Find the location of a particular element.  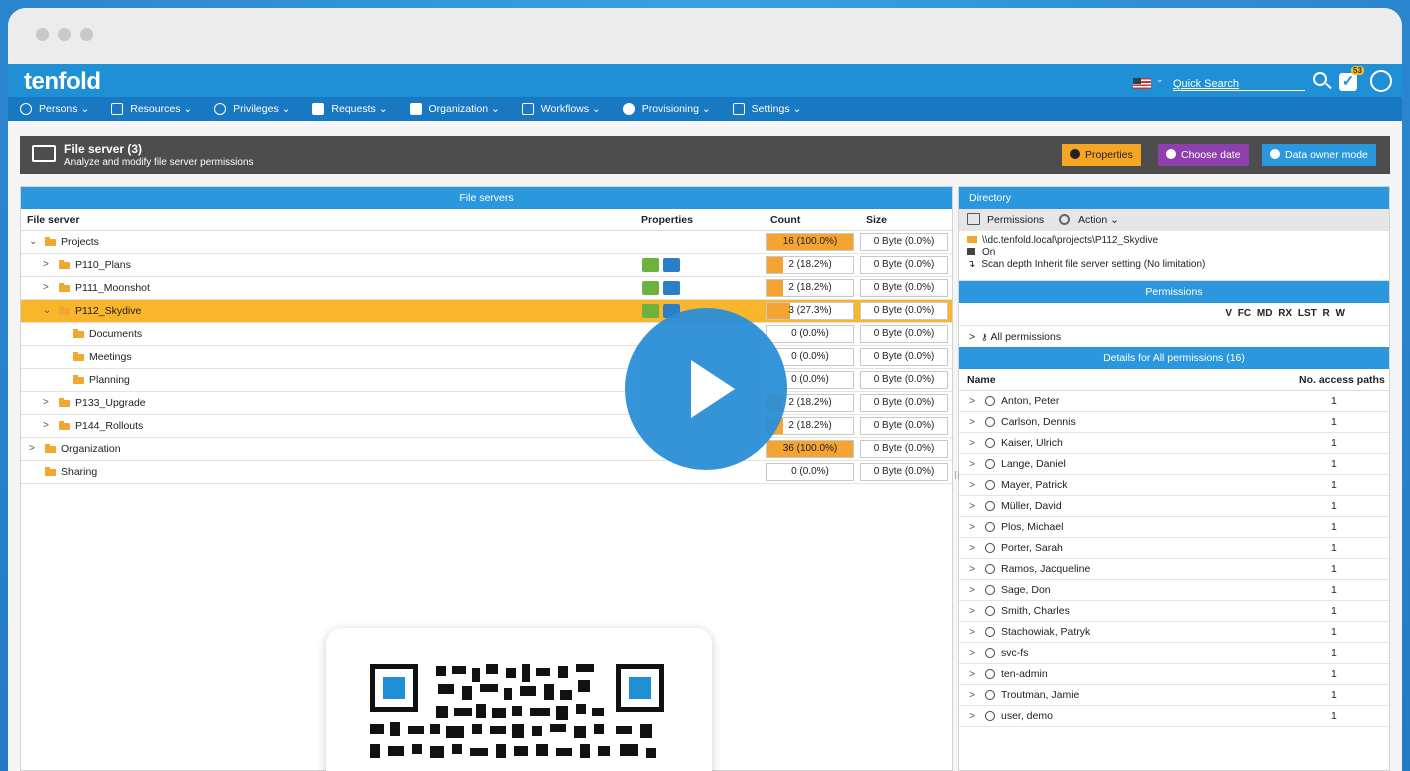

nav-workflows: Workflows ⌄ is located at coordinates (561, 109).